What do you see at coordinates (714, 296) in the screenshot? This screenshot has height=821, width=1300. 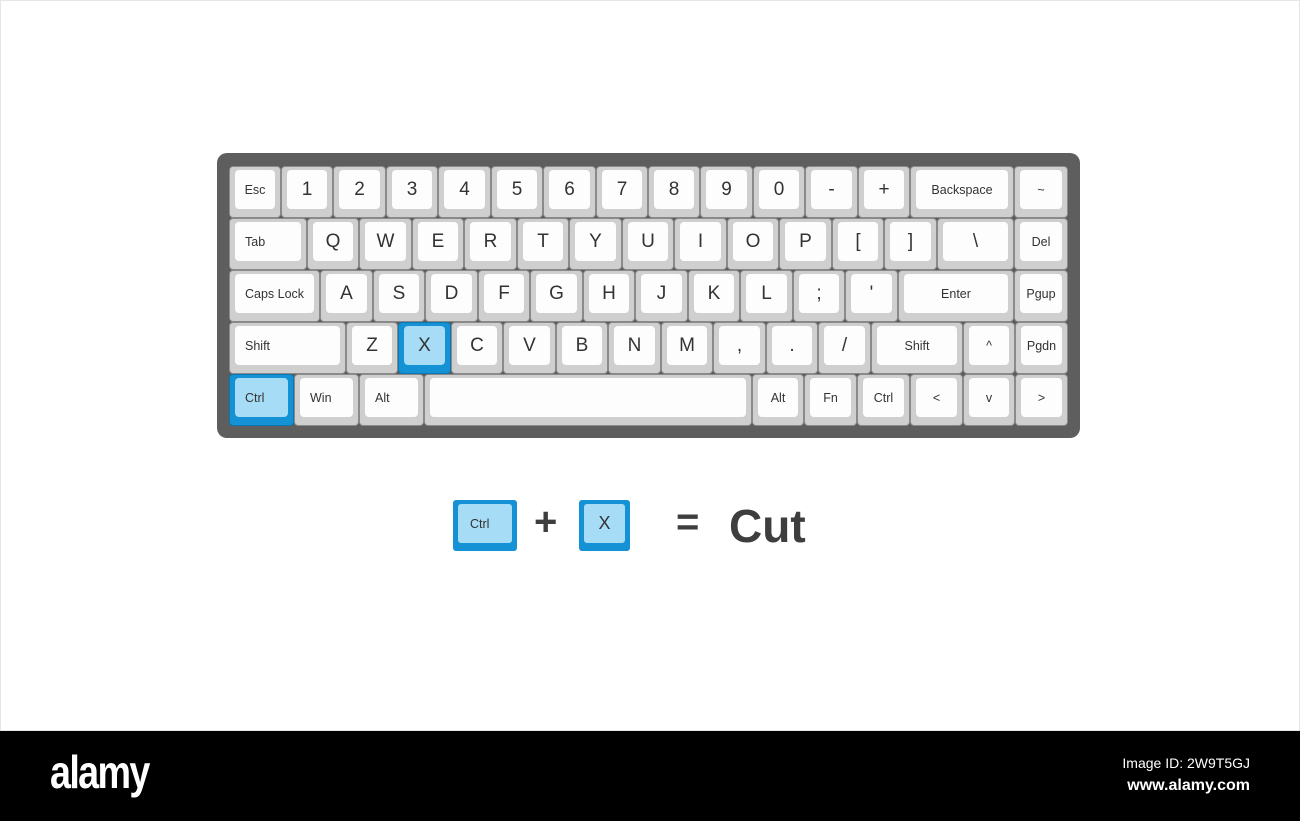 I see `key-k: K` at bounding box center [714, 296].